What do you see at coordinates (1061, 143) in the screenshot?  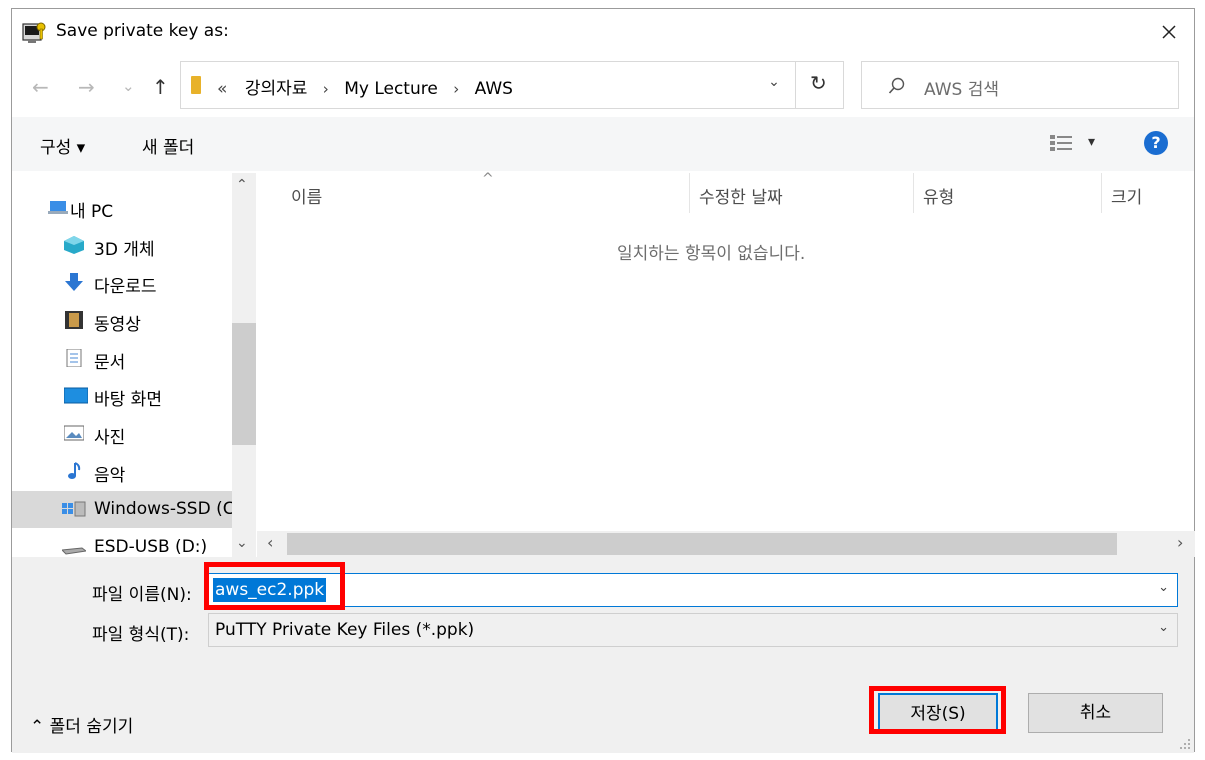 I see `view-options-icon` at bounding box center [1061, 143].